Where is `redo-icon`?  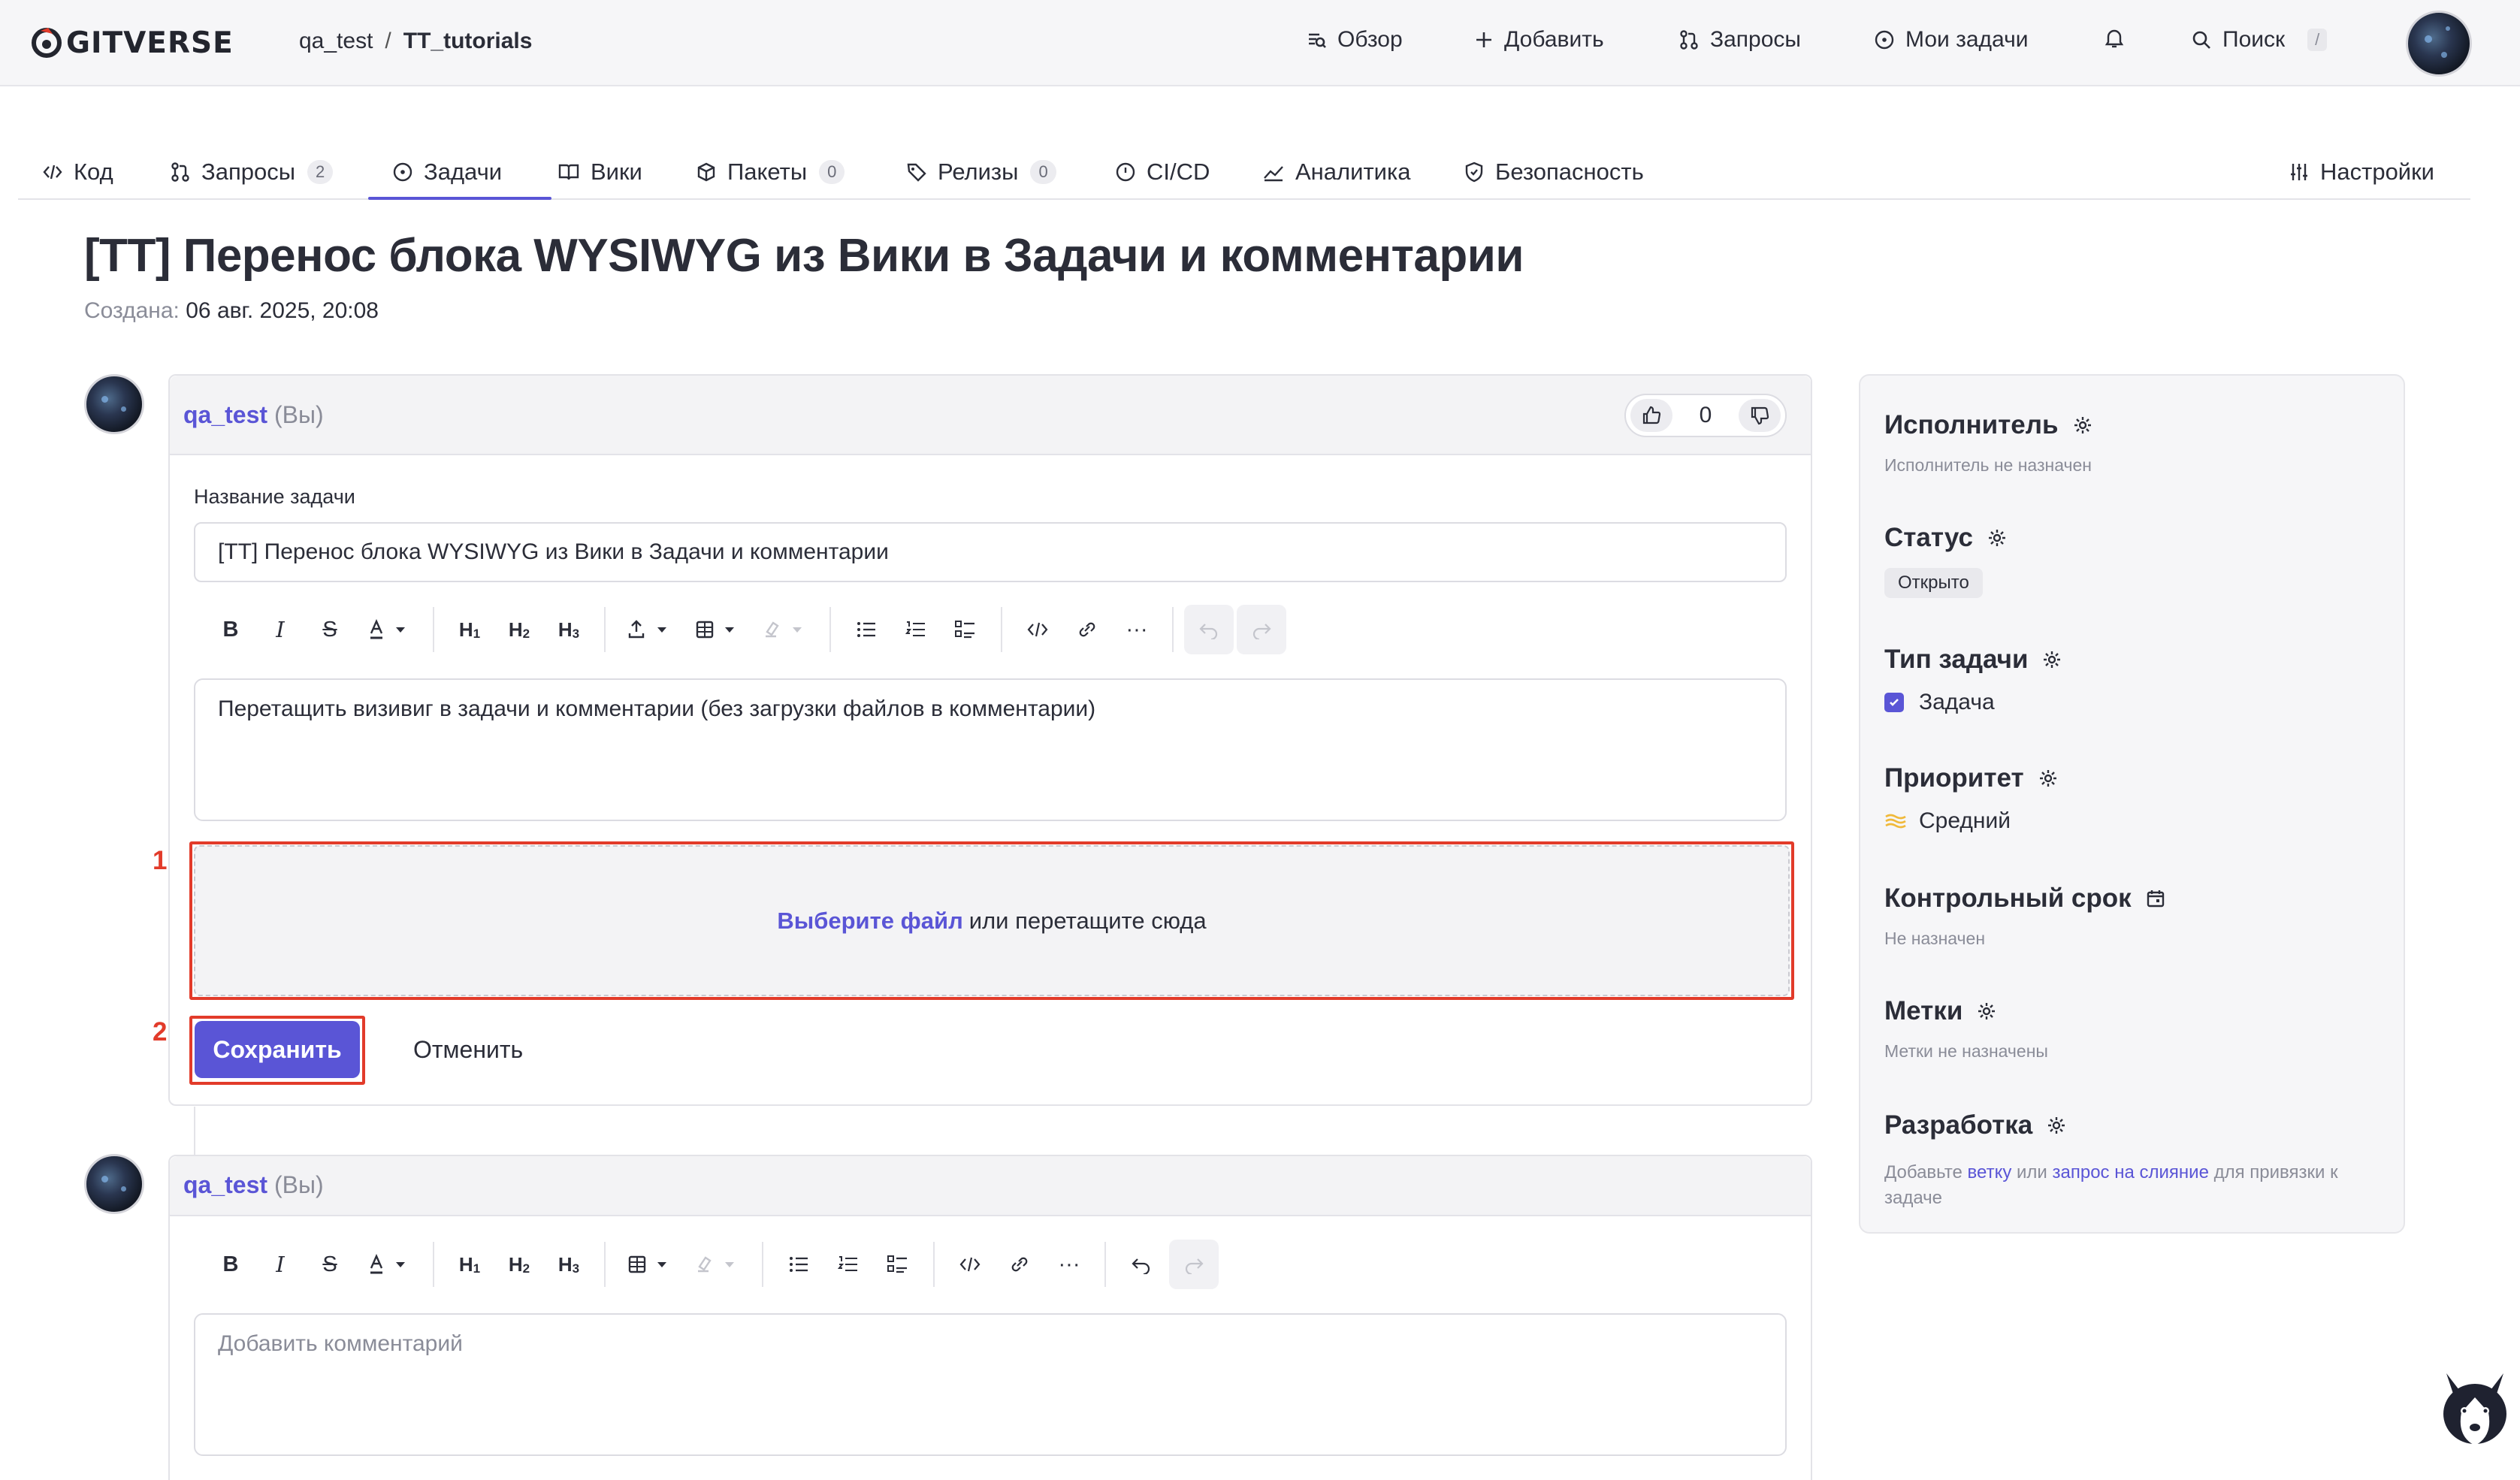 redo-icon is located at coordinates (1261, 631).